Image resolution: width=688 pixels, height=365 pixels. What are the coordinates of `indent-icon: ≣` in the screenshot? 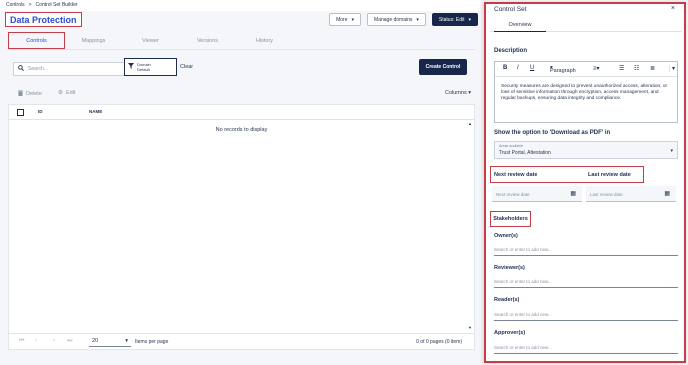 It's located at (652, 68).